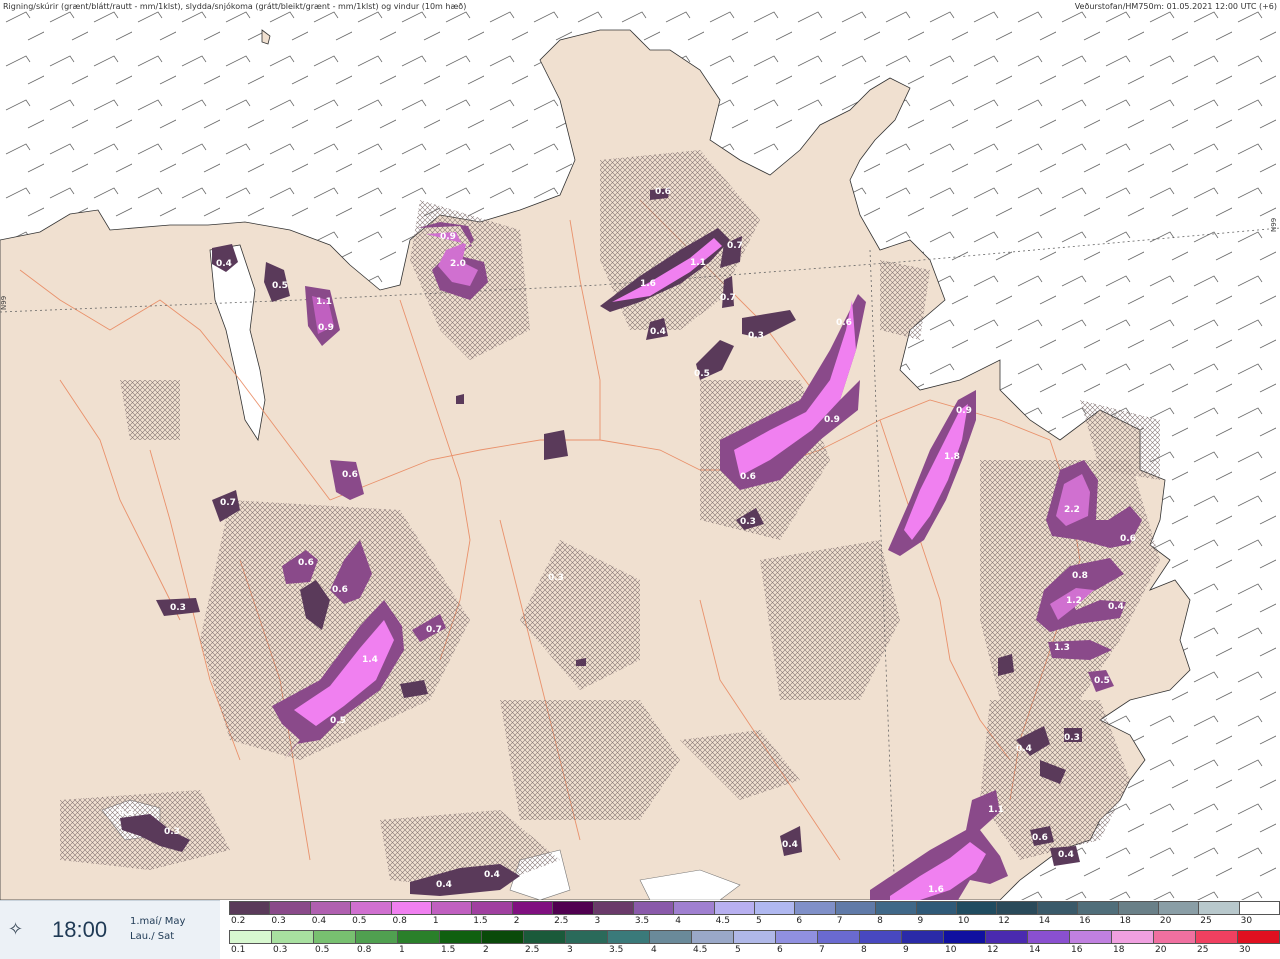 This screenshot has height=959, width=1280. What do you see at coordinates (1161, 950) in the screenshot?
I see `rain-scale-label: 20` at bounding box center [1161, 950].